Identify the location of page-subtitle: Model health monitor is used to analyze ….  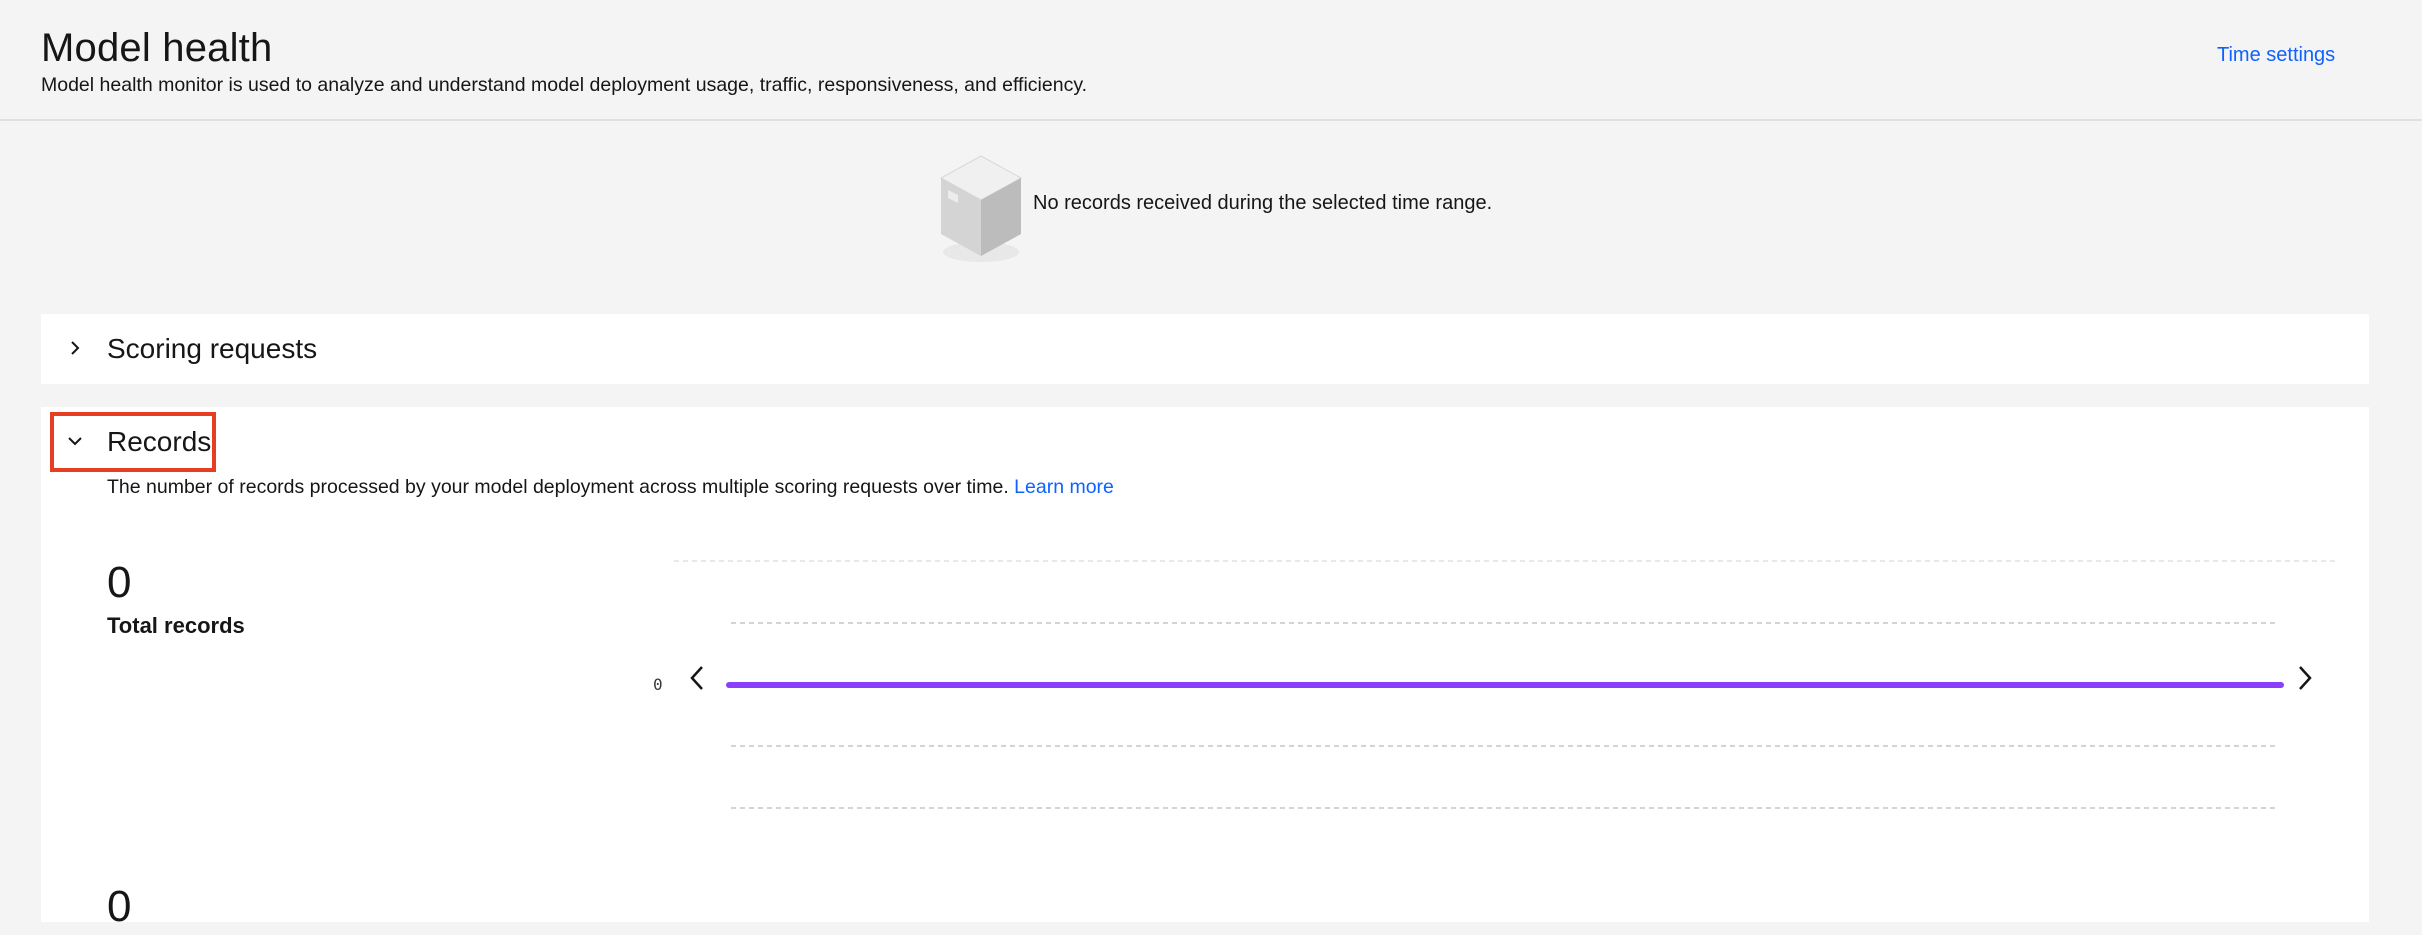
(564, 85).